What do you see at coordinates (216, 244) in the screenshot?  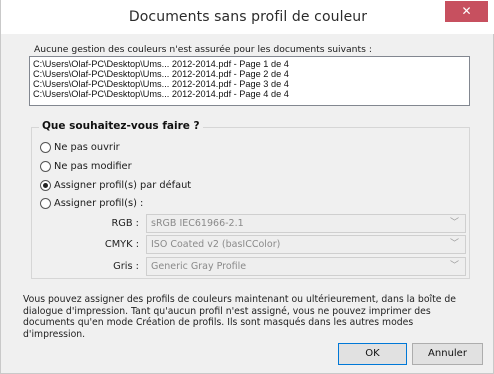 I see `cmyk-profile-value: ISO Coated v2 (basICColor)` at bounding box center [216, 244].